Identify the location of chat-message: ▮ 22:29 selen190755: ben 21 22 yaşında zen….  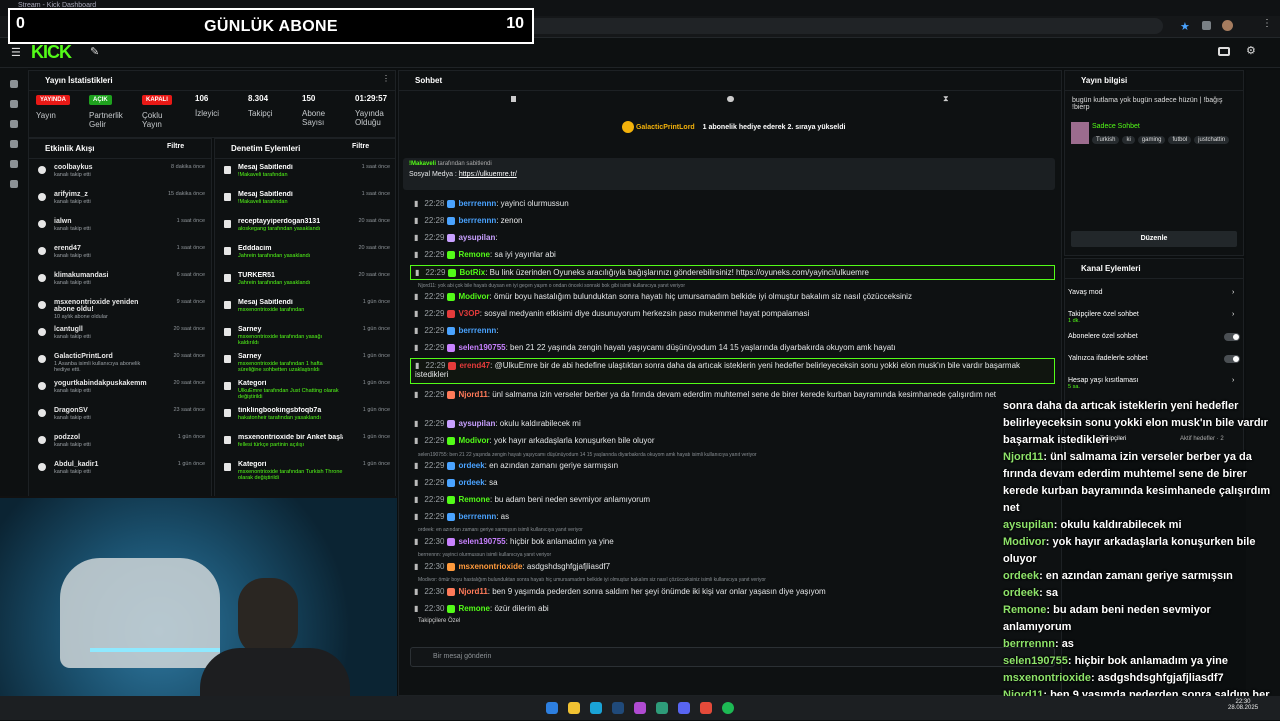
(732, 347).